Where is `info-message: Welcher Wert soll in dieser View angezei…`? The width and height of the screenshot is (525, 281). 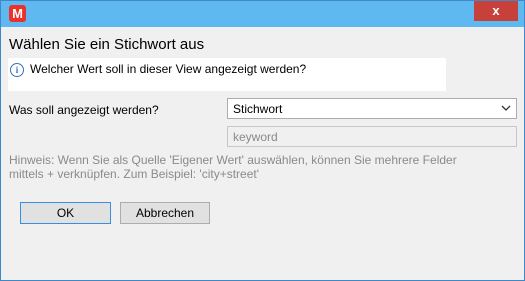
info-message: Welcher Wert soll in dieser View angezei… is located at coordinates (168, 69).